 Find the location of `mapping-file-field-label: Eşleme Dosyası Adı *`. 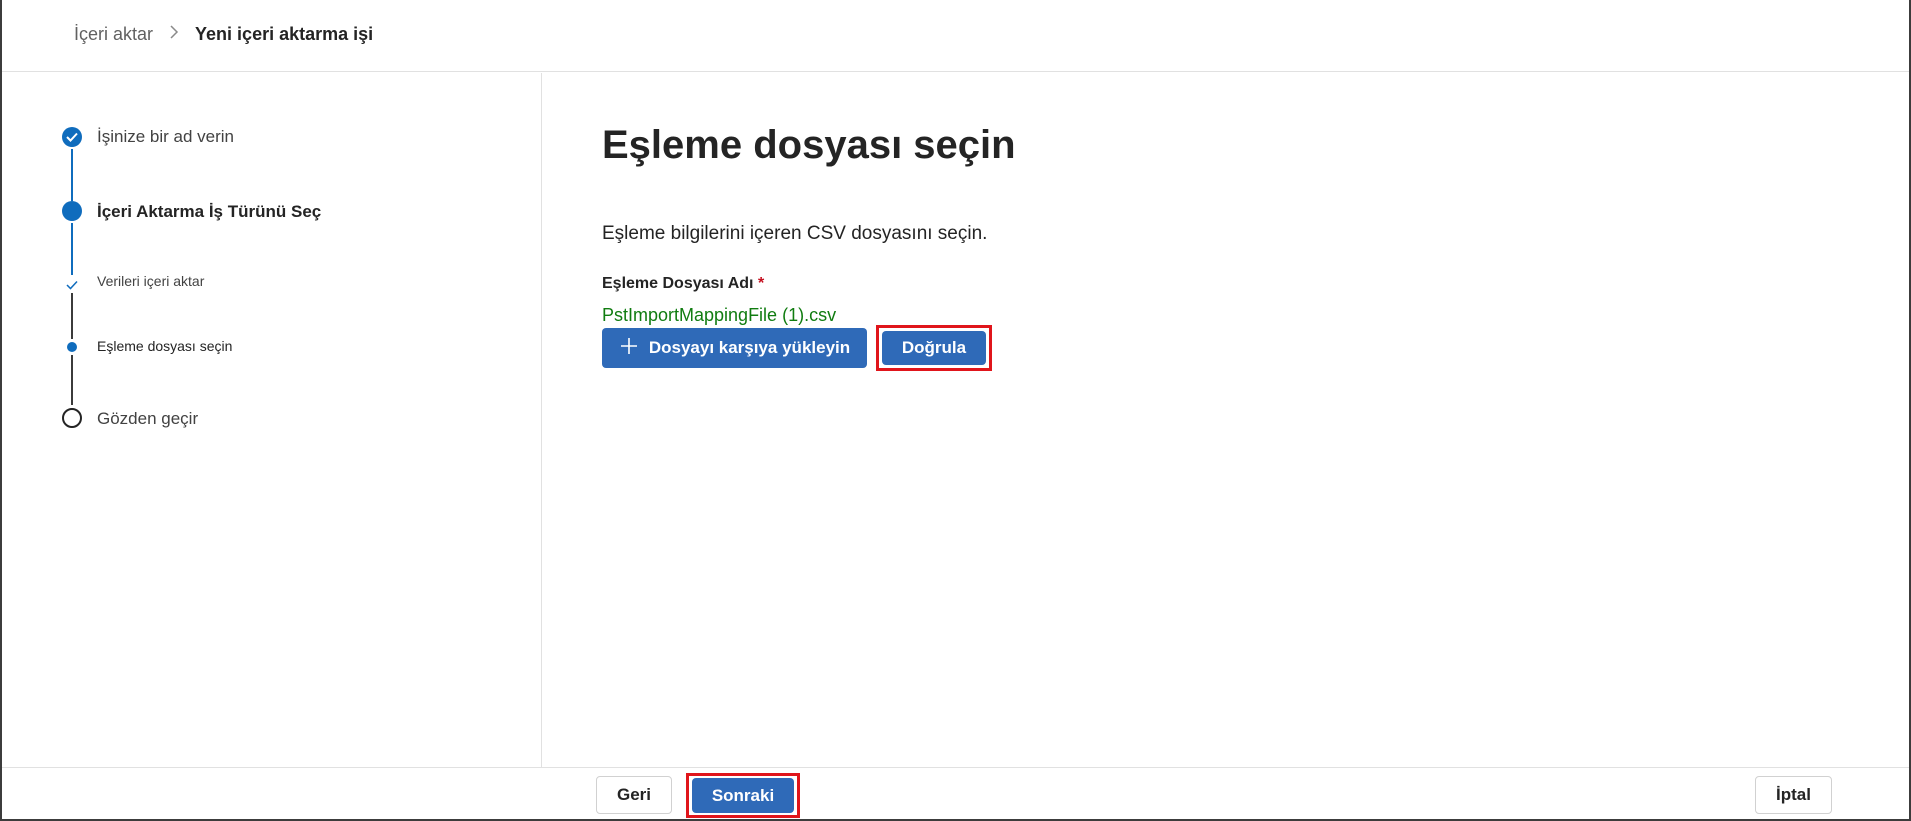

mapping-file-field-label: Eşleme Dosyası Adı * is located at coordinates (683, 284).